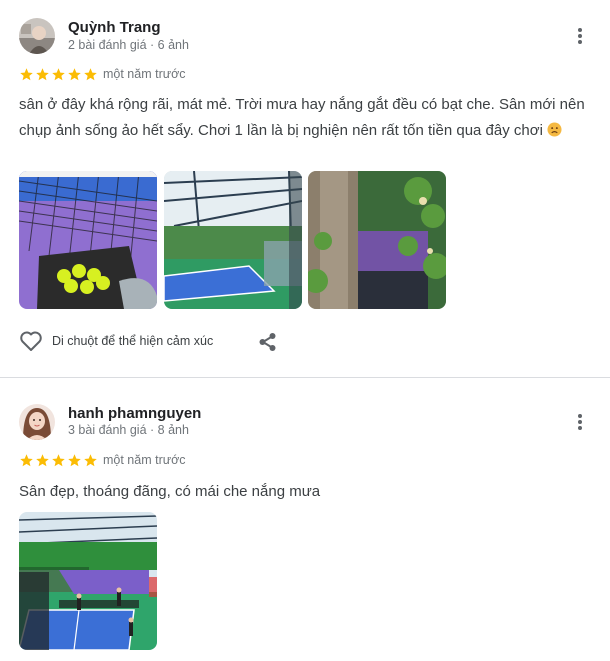  Describe the element at coordinates (134, 413) in the screenshot. I see `reviewer-name: hanh phamnguyen` at that location.